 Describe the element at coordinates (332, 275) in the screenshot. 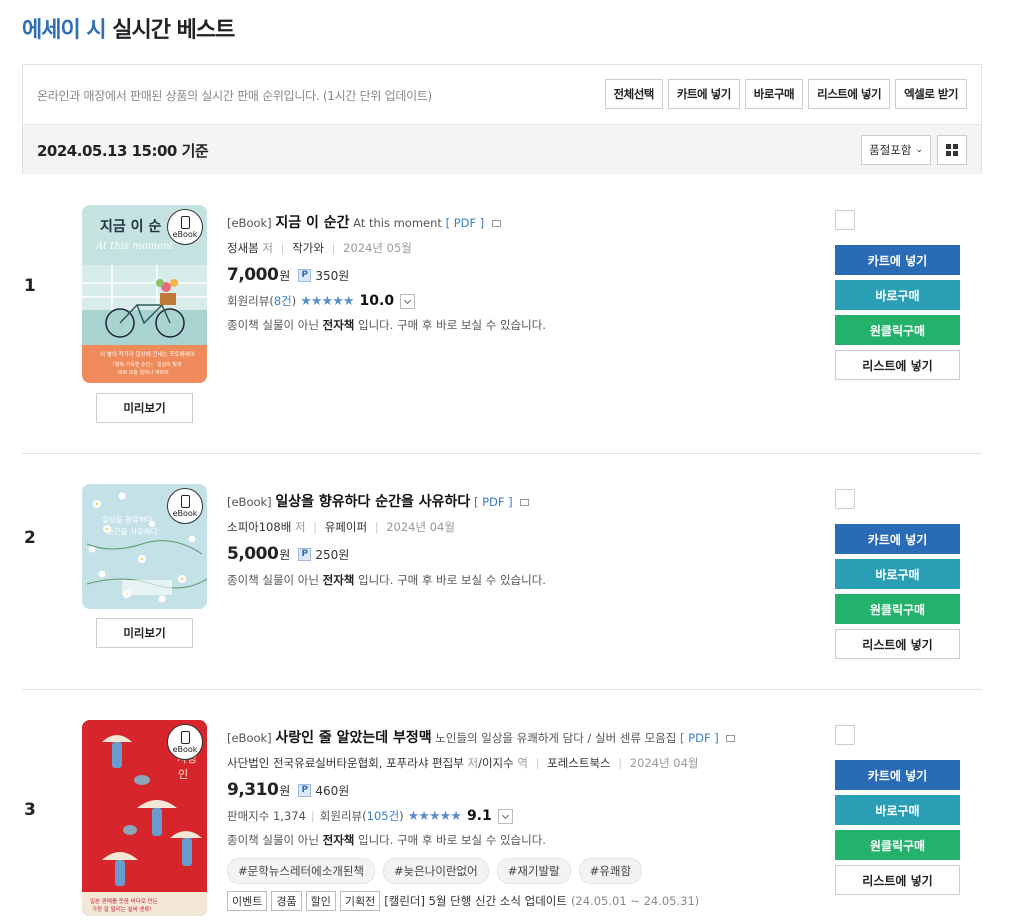

I see `point-value: 350원` at that location.